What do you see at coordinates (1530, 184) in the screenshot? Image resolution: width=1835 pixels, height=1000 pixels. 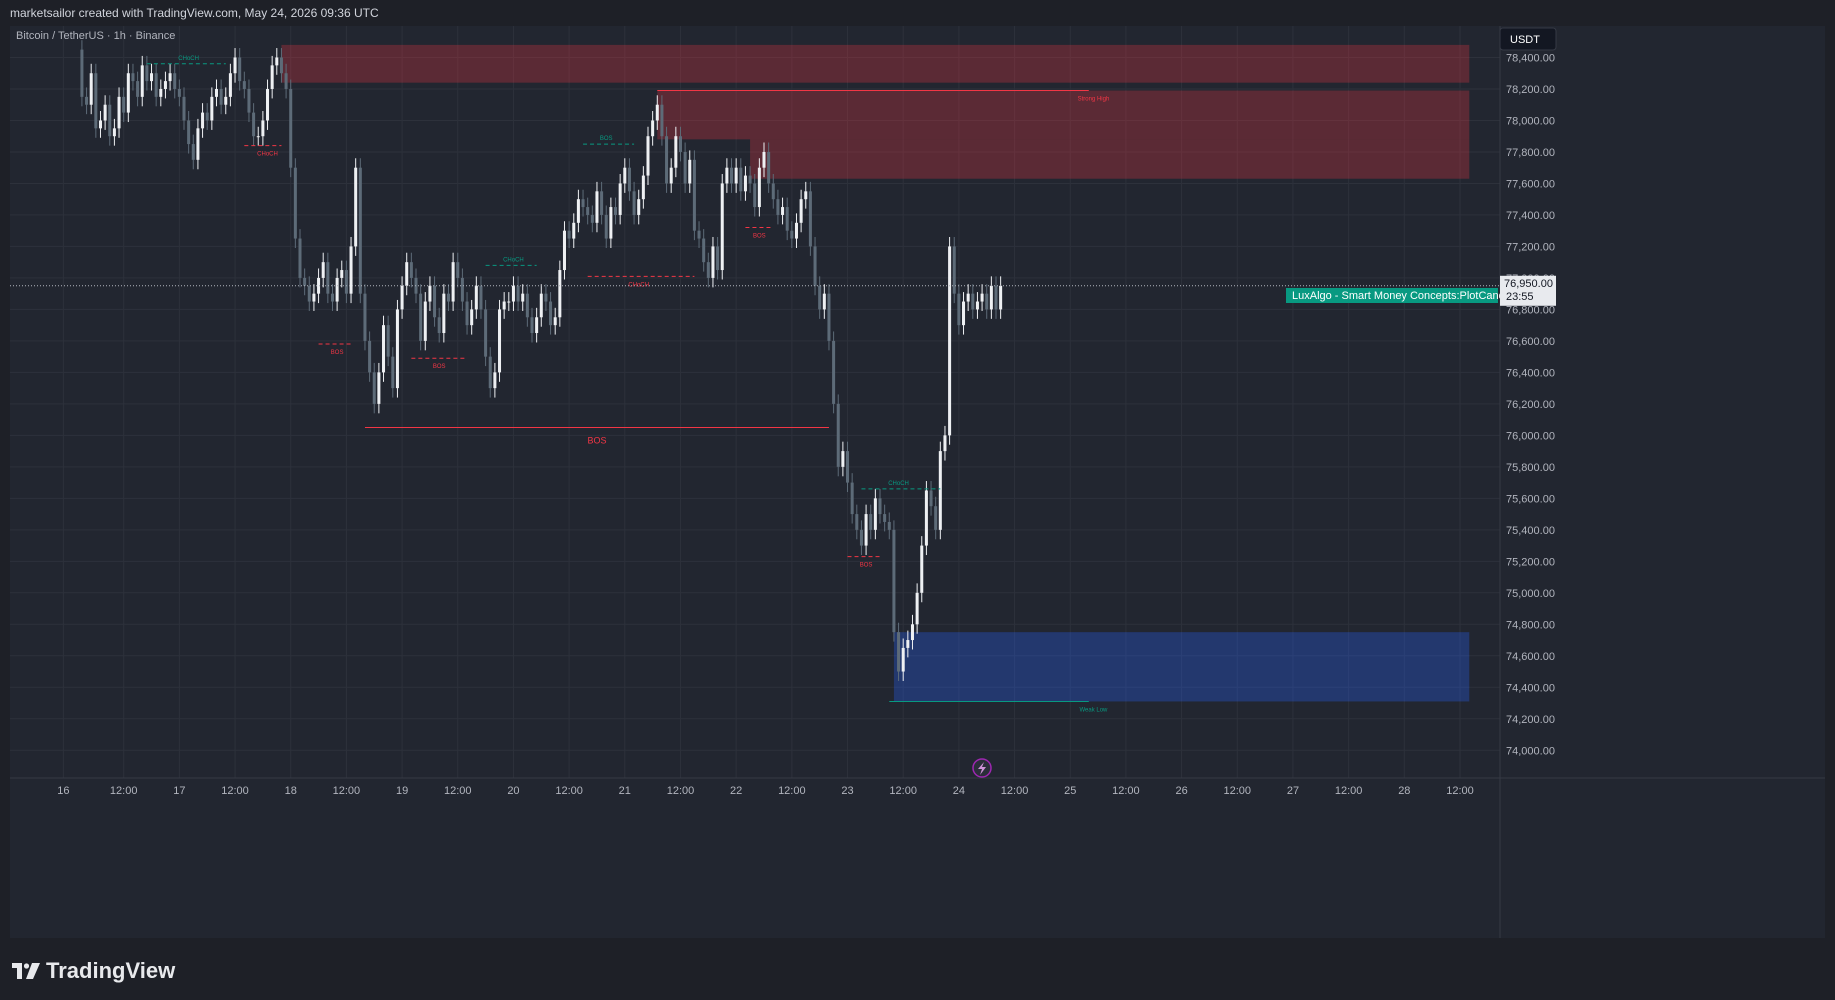 I see `price-tick-label: 77,600.00` at bounding box center [1530, 184].